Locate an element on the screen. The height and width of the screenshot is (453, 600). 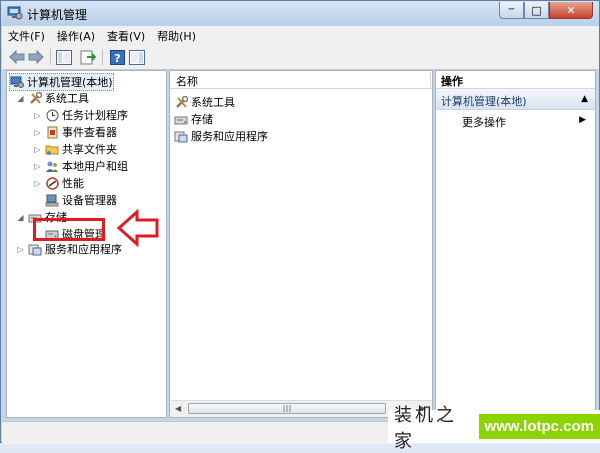
tree-item-shared-folders: ▷ 共享文件夹 is located at coordinates (75, 149).